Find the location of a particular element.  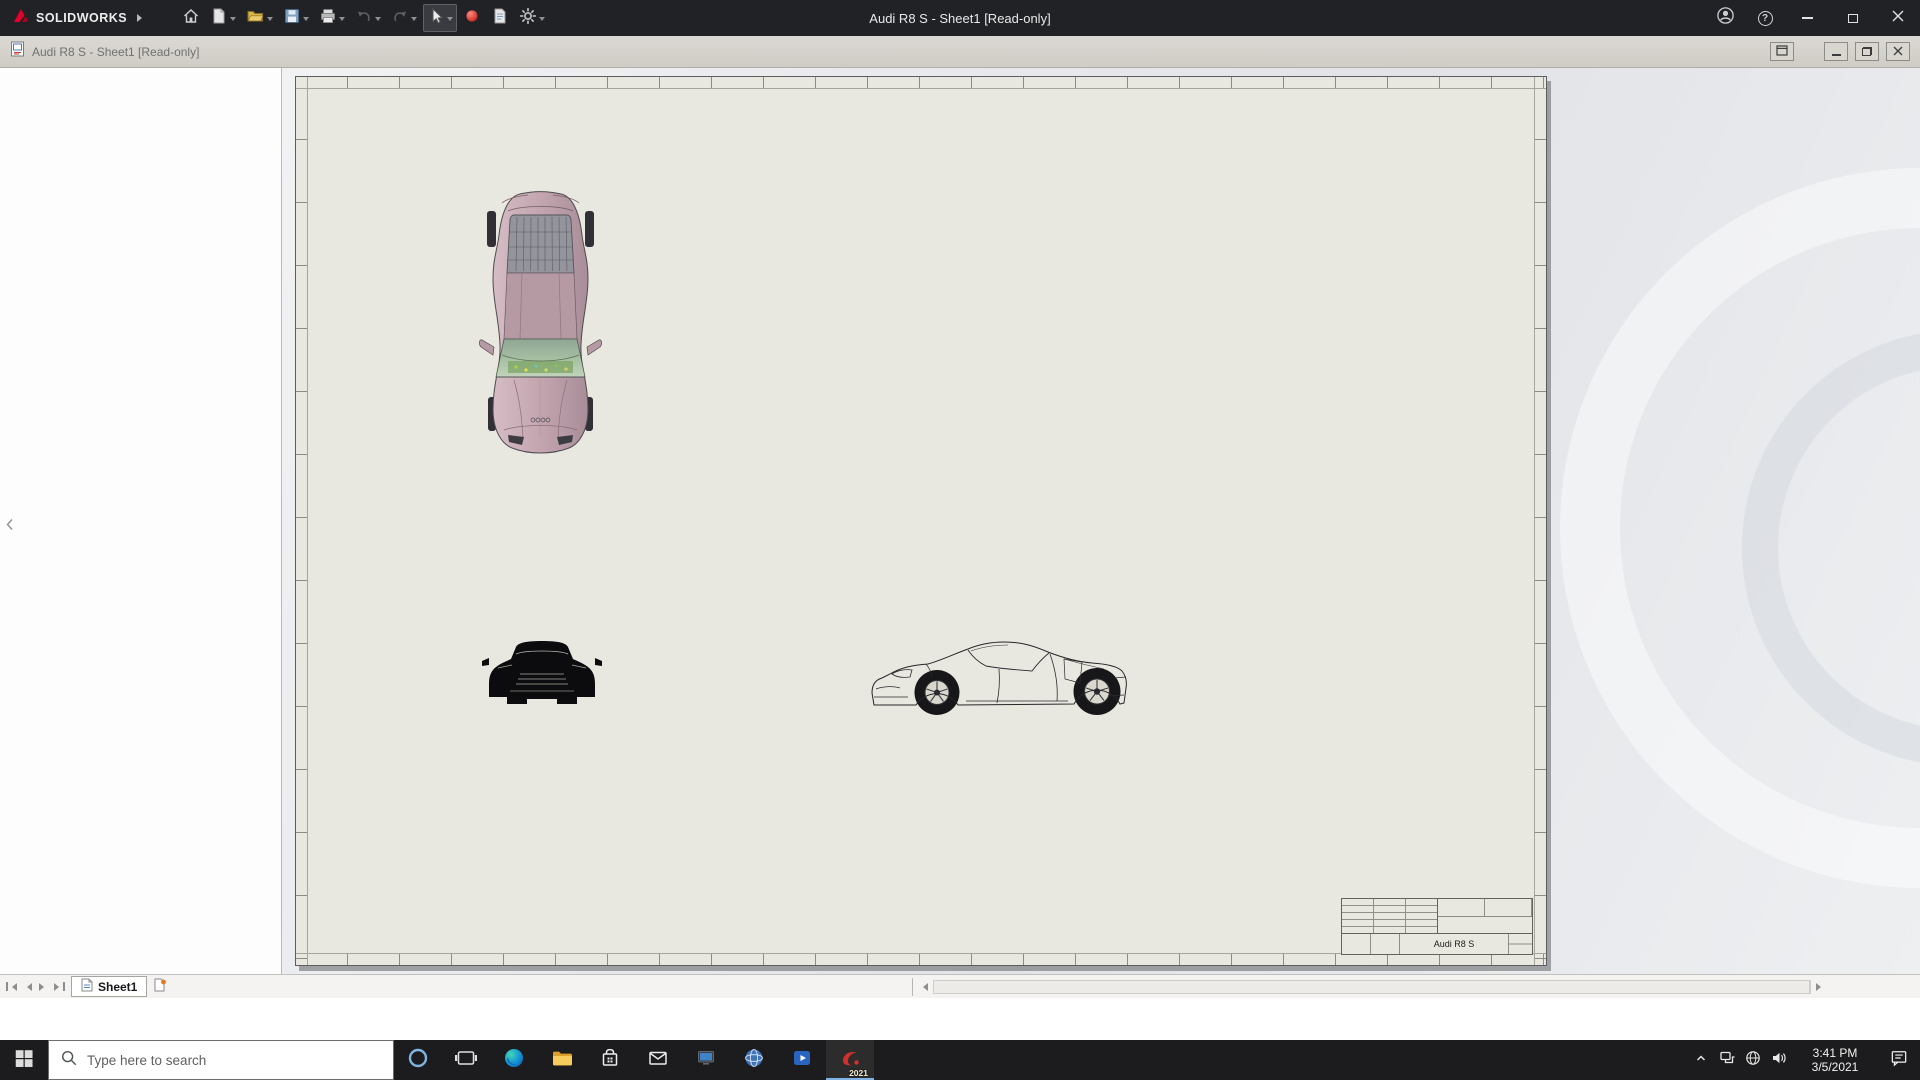

sheet-tab-sheet1: Sheet1 is located at coordinates (109, 986).